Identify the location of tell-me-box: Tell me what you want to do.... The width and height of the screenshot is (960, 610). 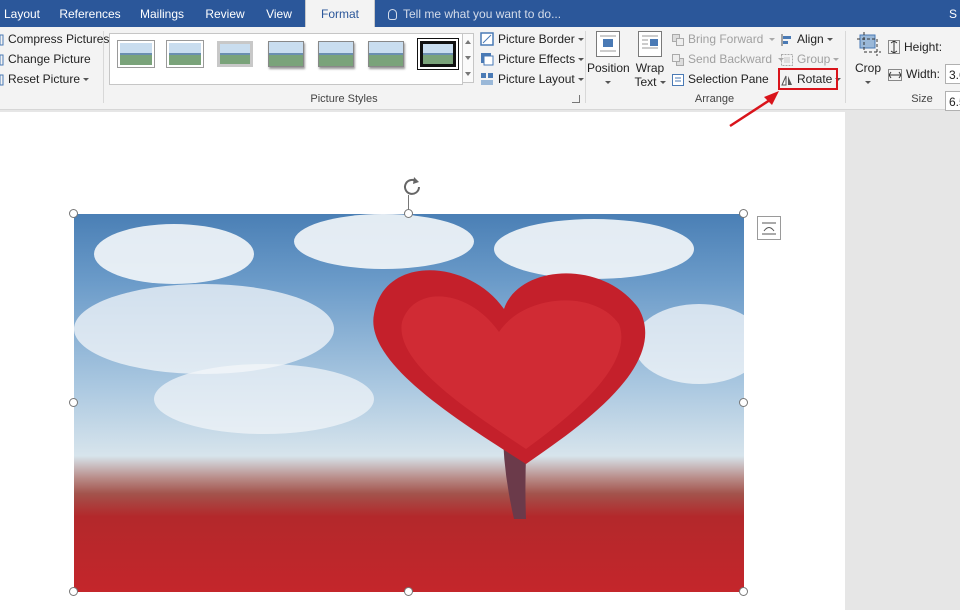
(474, 13).